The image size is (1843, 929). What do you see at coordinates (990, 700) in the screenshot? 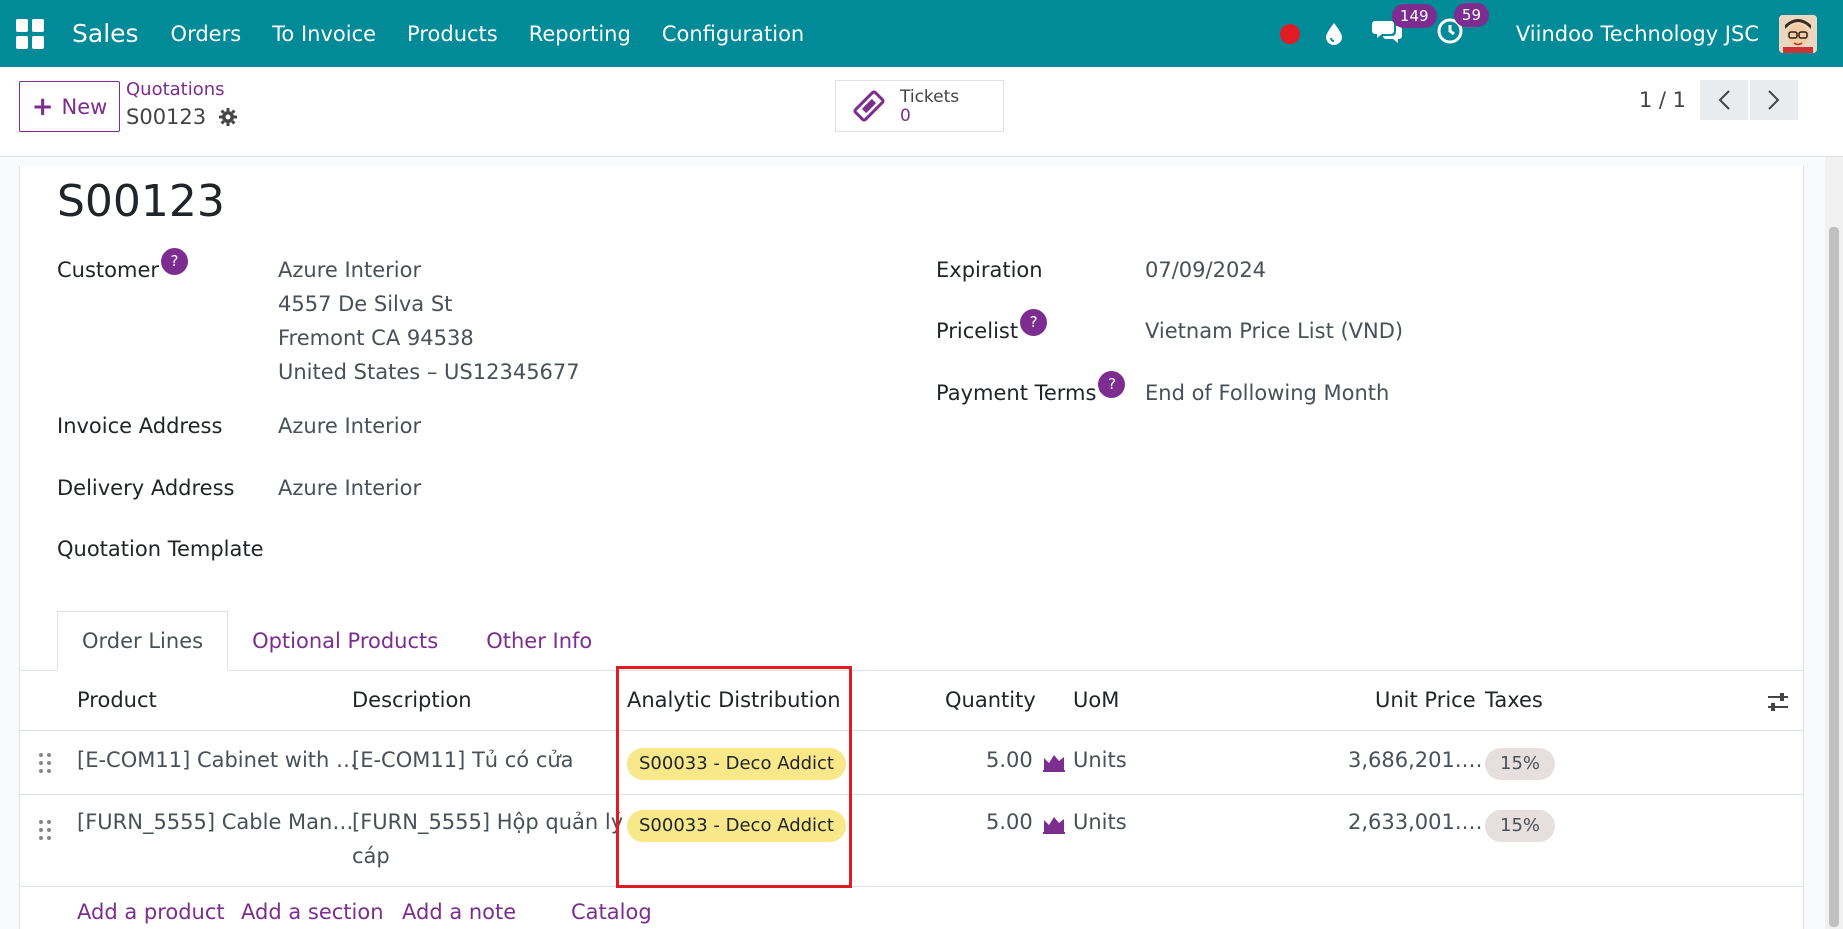
I see `col-quantity: Quantity` at bounding box center [990, 700].